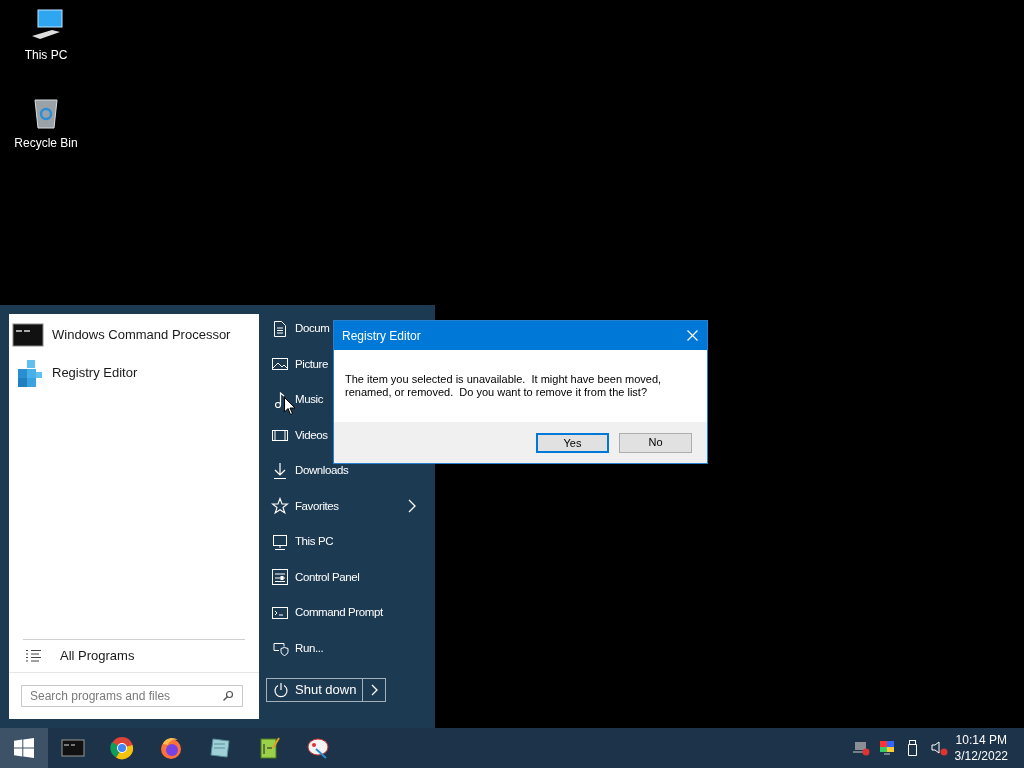 The height and width of the screenshot is (768, 1024). I want to click on desktop-icon-label: Recycle Bin, so click(46, 143).